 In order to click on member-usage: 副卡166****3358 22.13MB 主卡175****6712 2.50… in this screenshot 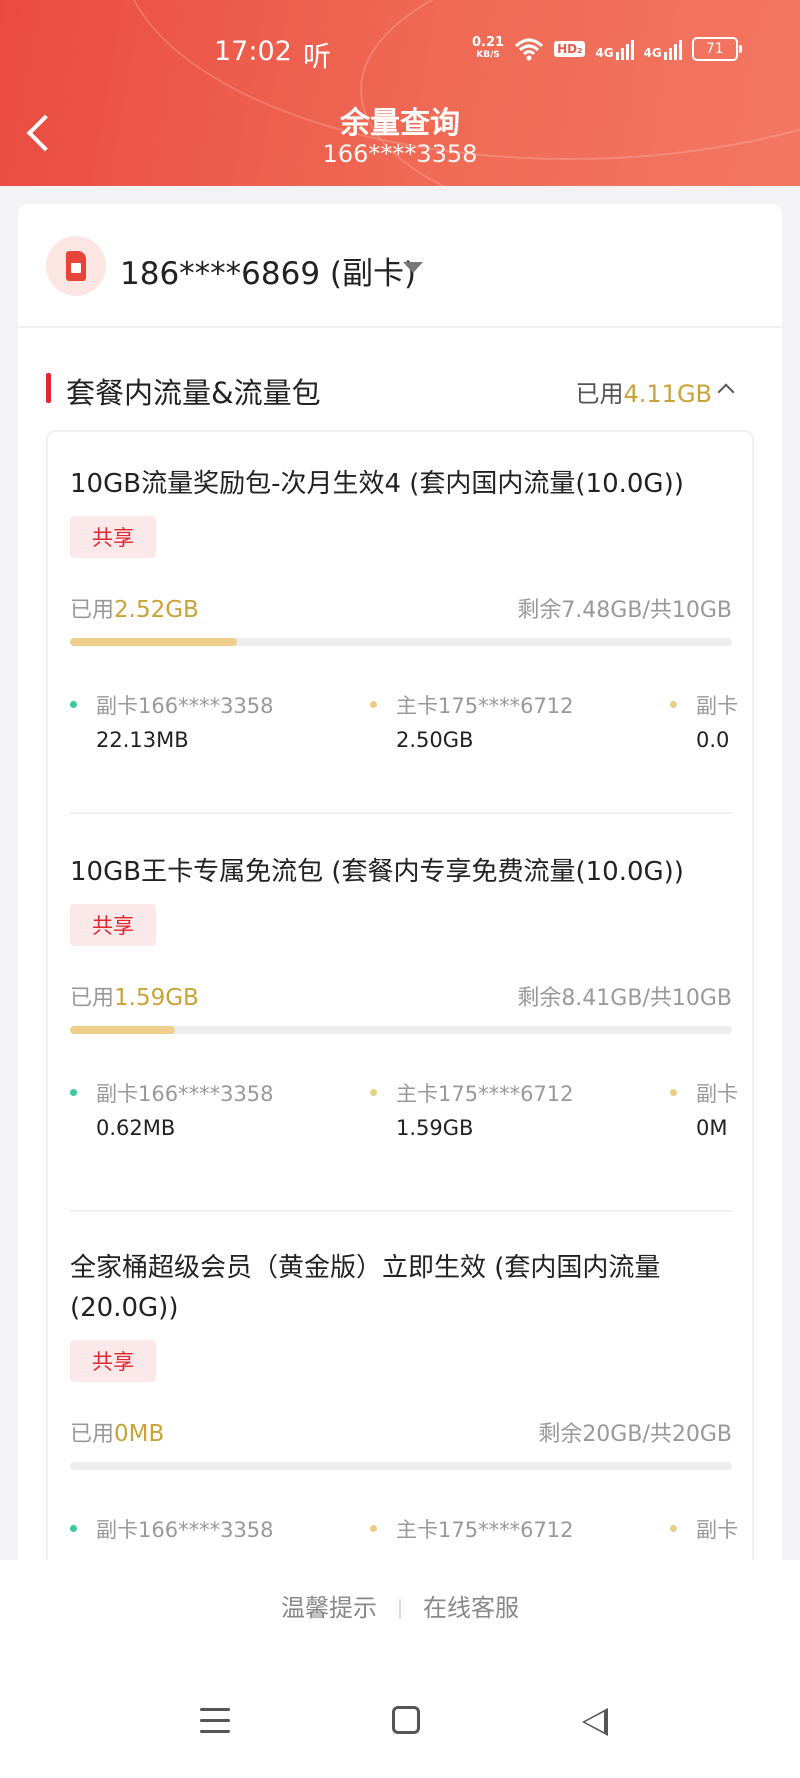, I will do `click(404, 730)`.